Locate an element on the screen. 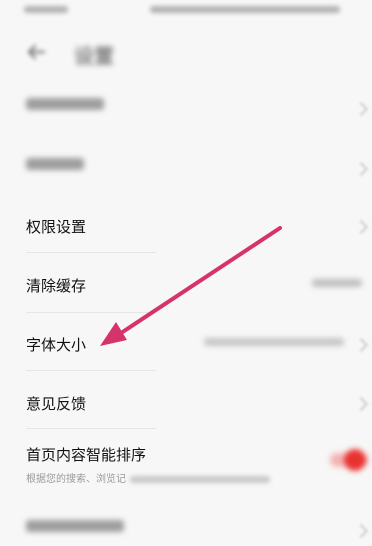 The image size is (372, 546). clear-cache-label: 清除缓存 is located at coordinates (56, 286).